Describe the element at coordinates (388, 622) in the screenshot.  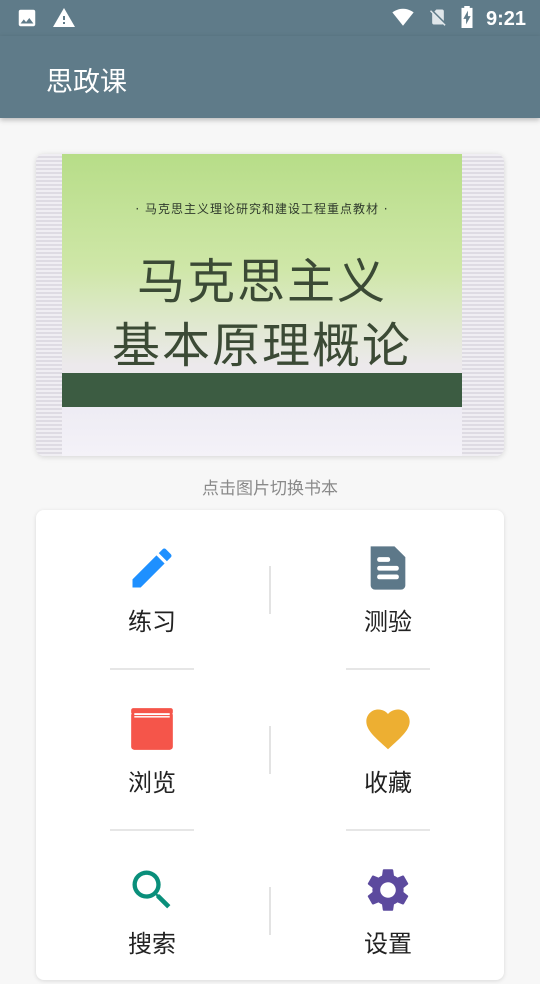
I see `quiz-label: 测验` at that location.